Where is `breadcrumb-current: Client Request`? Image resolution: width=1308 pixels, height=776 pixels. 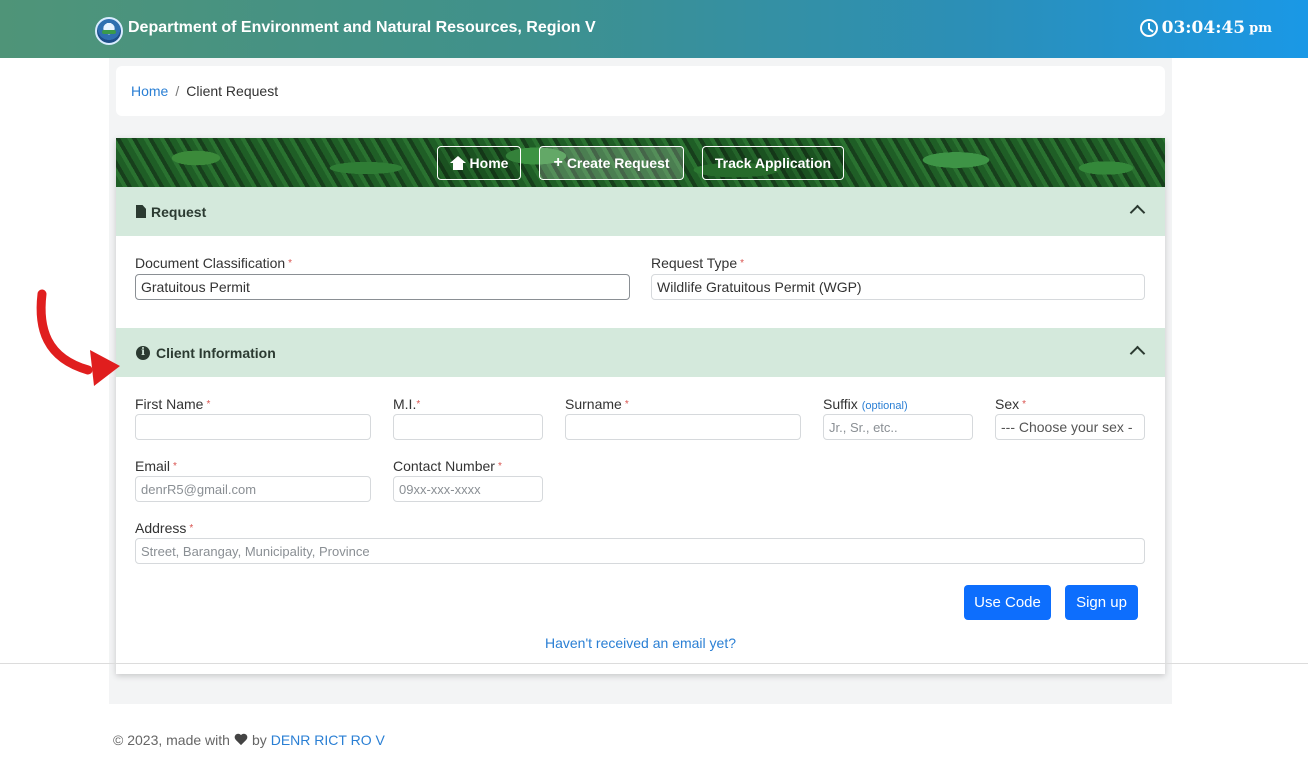
breadcrumb-current: Client Request is located at coordinates (232, 91).